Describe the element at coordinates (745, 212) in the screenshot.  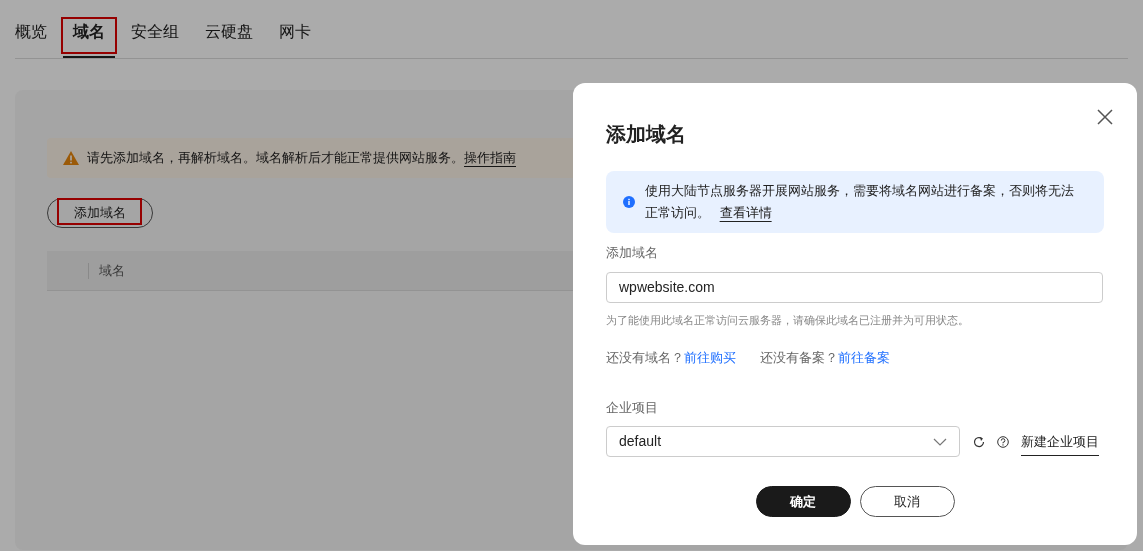
I see `details-link: 查看详情` at that location.